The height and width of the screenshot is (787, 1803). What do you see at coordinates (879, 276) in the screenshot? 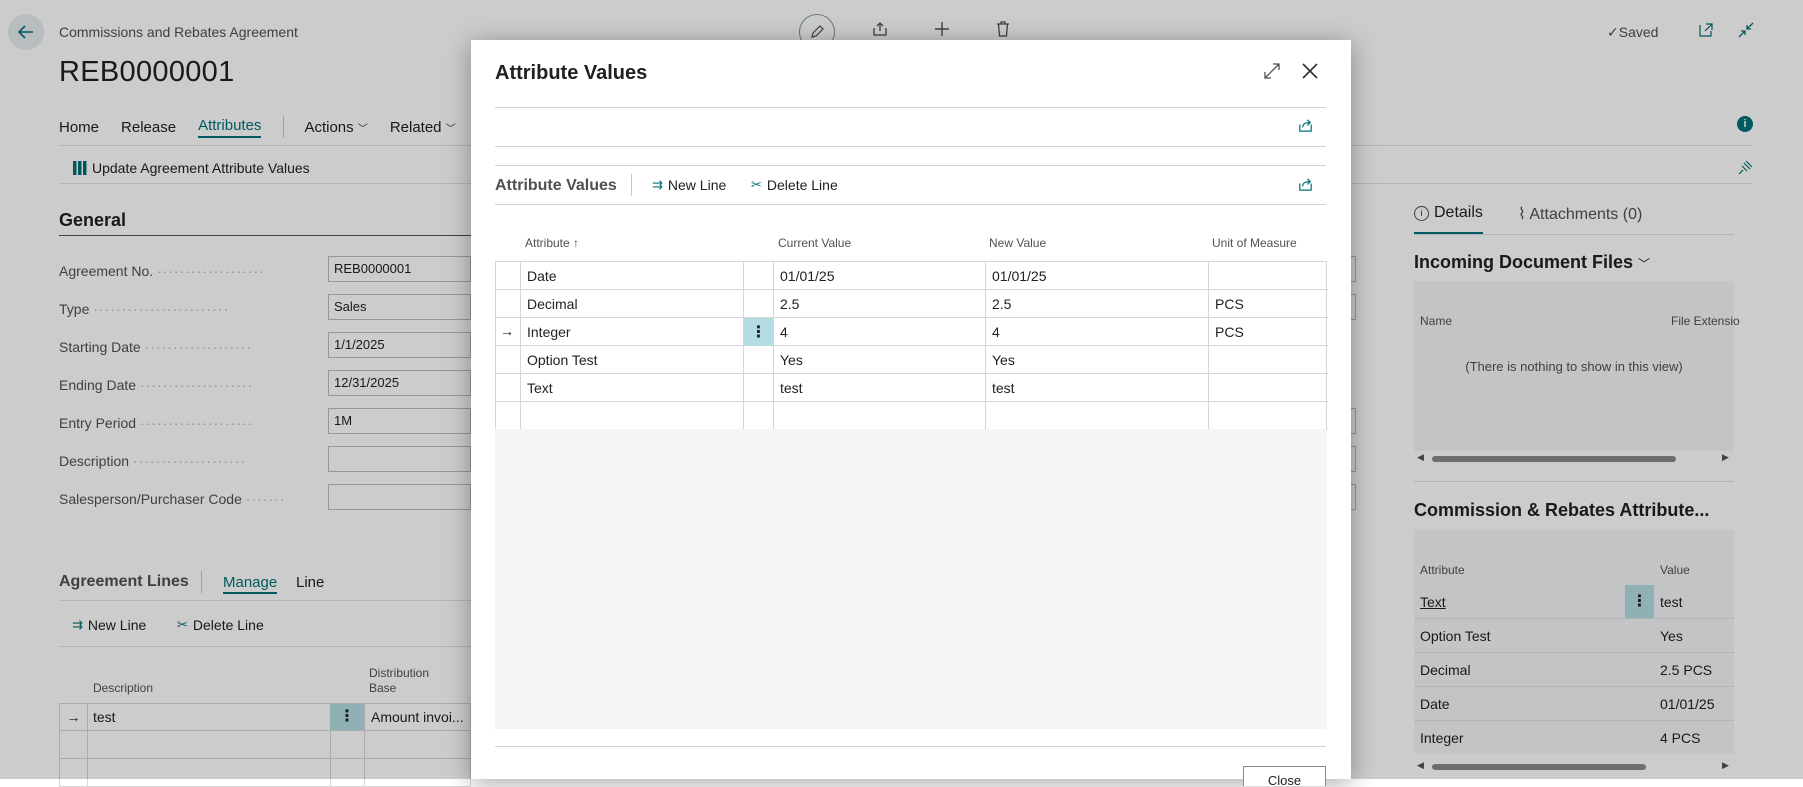
I see `cell-current-value: 01/01/25` at bounding box center [879, 276].